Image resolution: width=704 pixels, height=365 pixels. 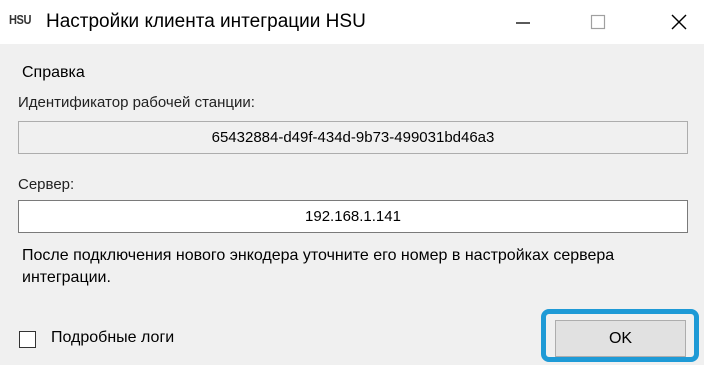 What do you see at coordinates (46, 184) in the screenshot?
I see `server-label: Сервер:` at bounding box center [46, 184].